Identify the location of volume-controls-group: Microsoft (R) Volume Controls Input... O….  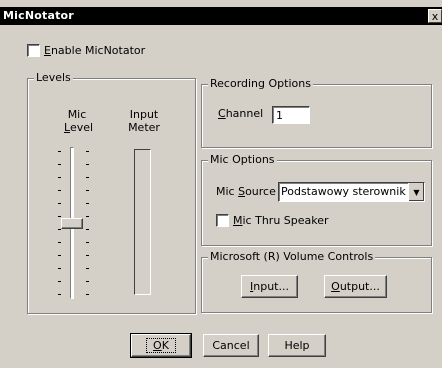
(316, 281).